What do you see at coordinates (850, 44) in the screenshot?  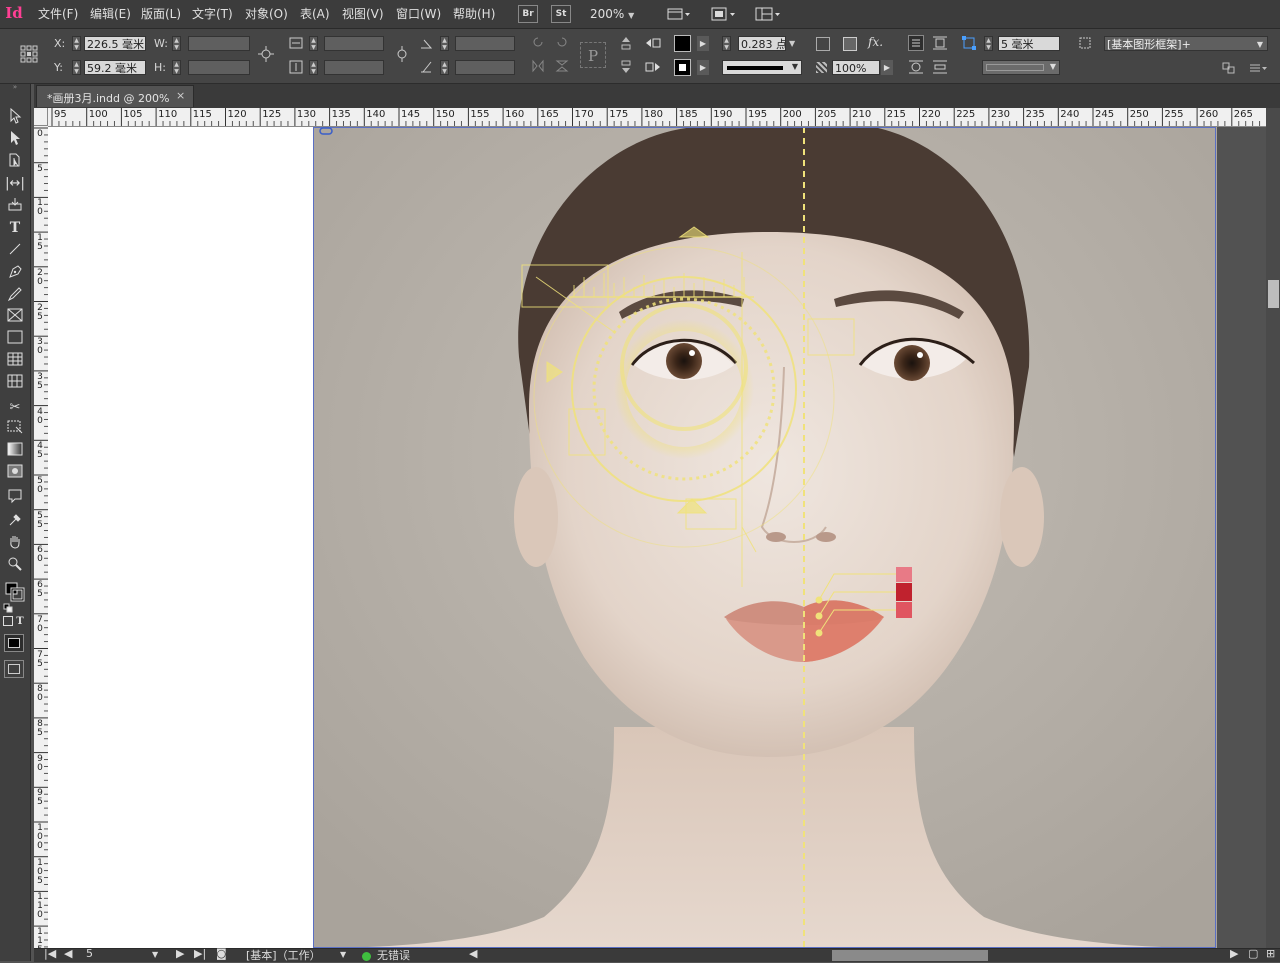 I see `shadow-style-icon` at bounding box center [850, 44].